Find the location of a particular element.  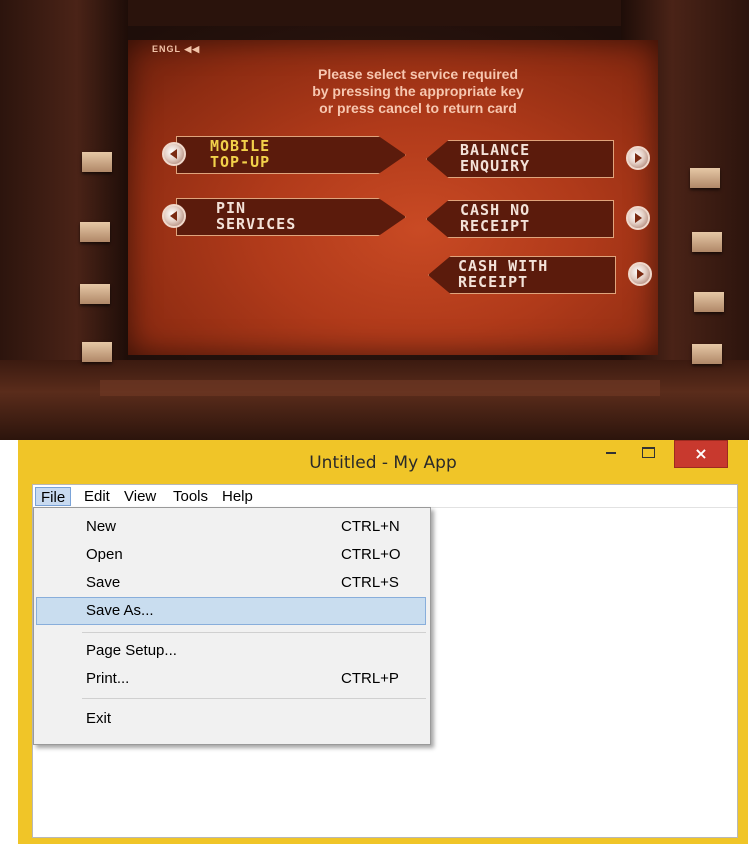

atm-option-cash-no-receipt: CASH NO RECEIPT is located at coordinates (543, 218).